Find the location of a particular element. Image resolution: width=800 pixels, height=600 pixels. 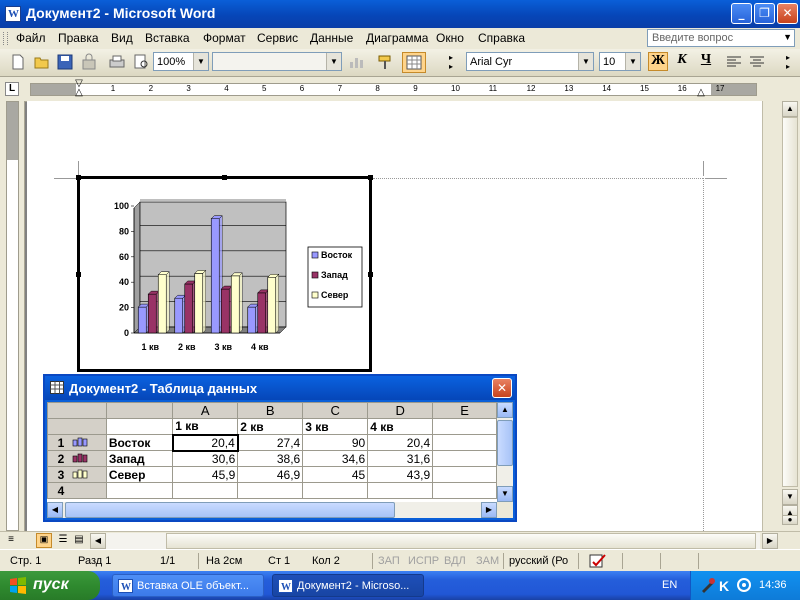

maximize-button: ❐ is located at coordinates (764, 13).